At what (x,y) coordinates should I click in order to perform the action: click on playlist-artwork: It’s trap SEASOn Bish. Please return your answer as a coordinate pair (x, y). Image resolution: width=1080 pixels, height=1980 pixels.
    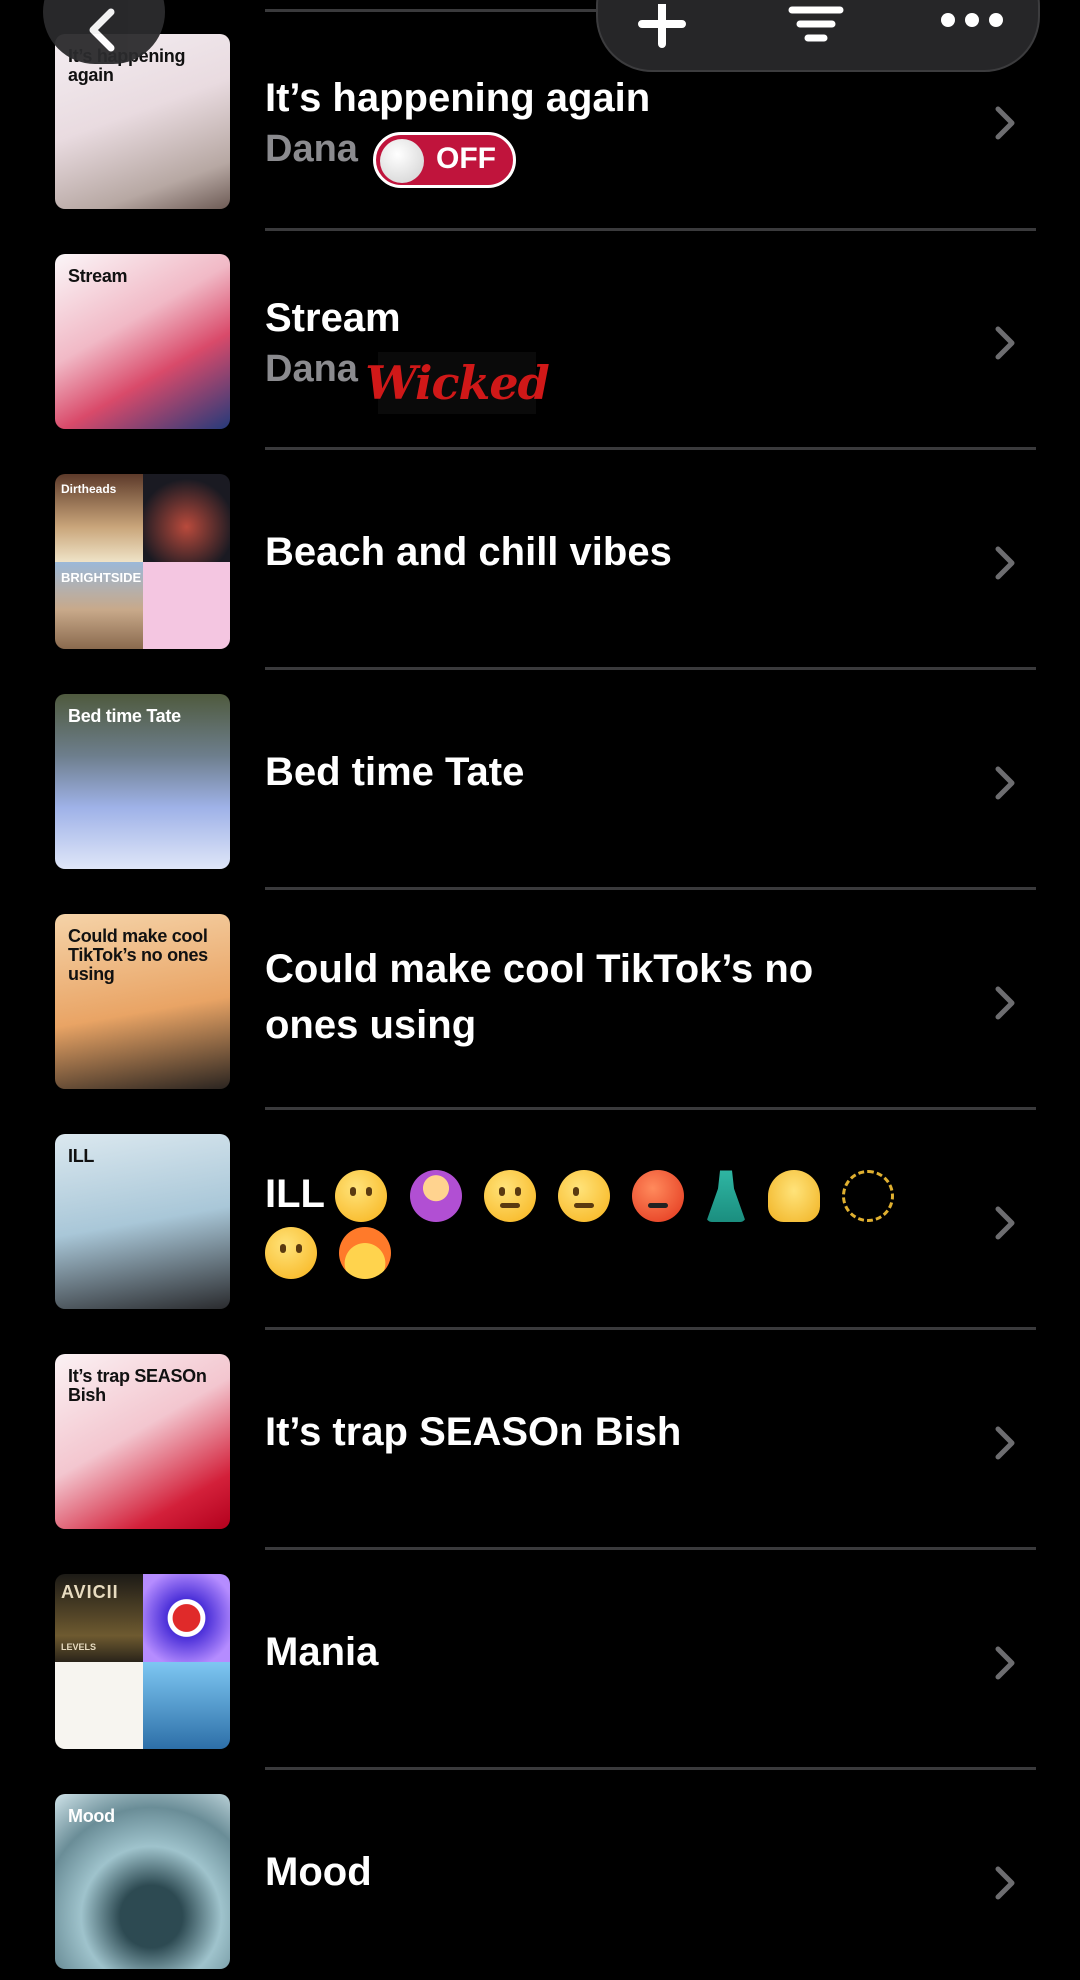
    Looking at the image, I should click on (142, 1441).